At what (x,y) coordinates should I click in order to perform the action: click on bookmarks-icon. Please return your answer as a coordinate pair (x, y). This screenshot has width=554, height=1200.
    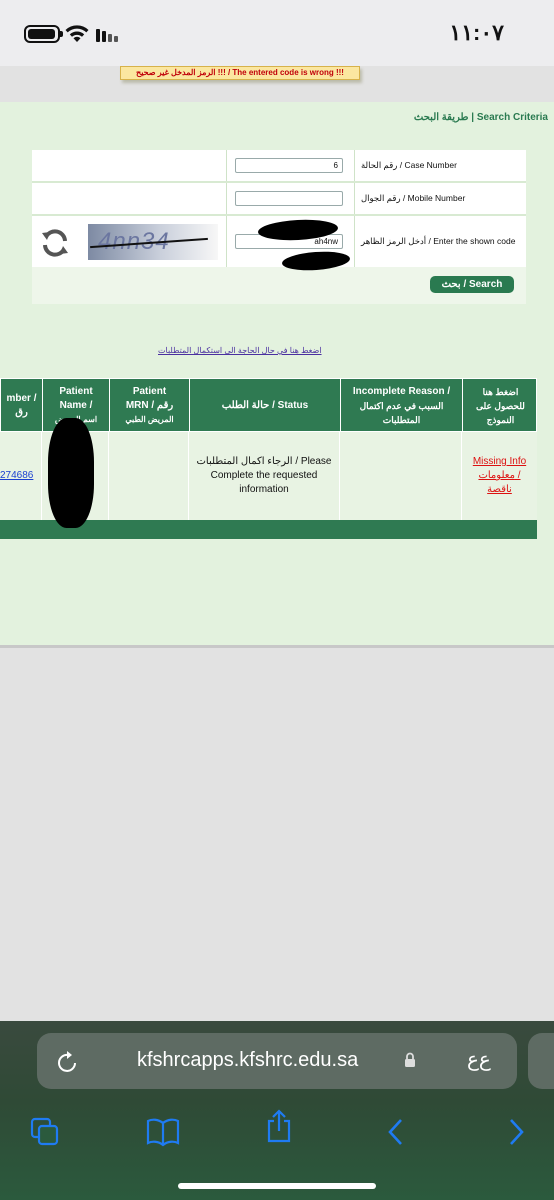
    Looking at the image, I should click on (163, 1132).